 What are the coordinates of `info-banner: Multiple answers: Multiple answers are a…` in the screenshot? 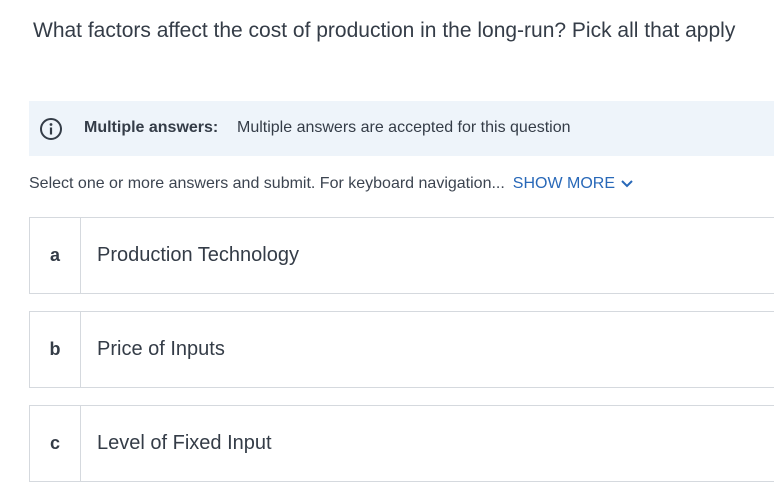 It's located at (401, 128).